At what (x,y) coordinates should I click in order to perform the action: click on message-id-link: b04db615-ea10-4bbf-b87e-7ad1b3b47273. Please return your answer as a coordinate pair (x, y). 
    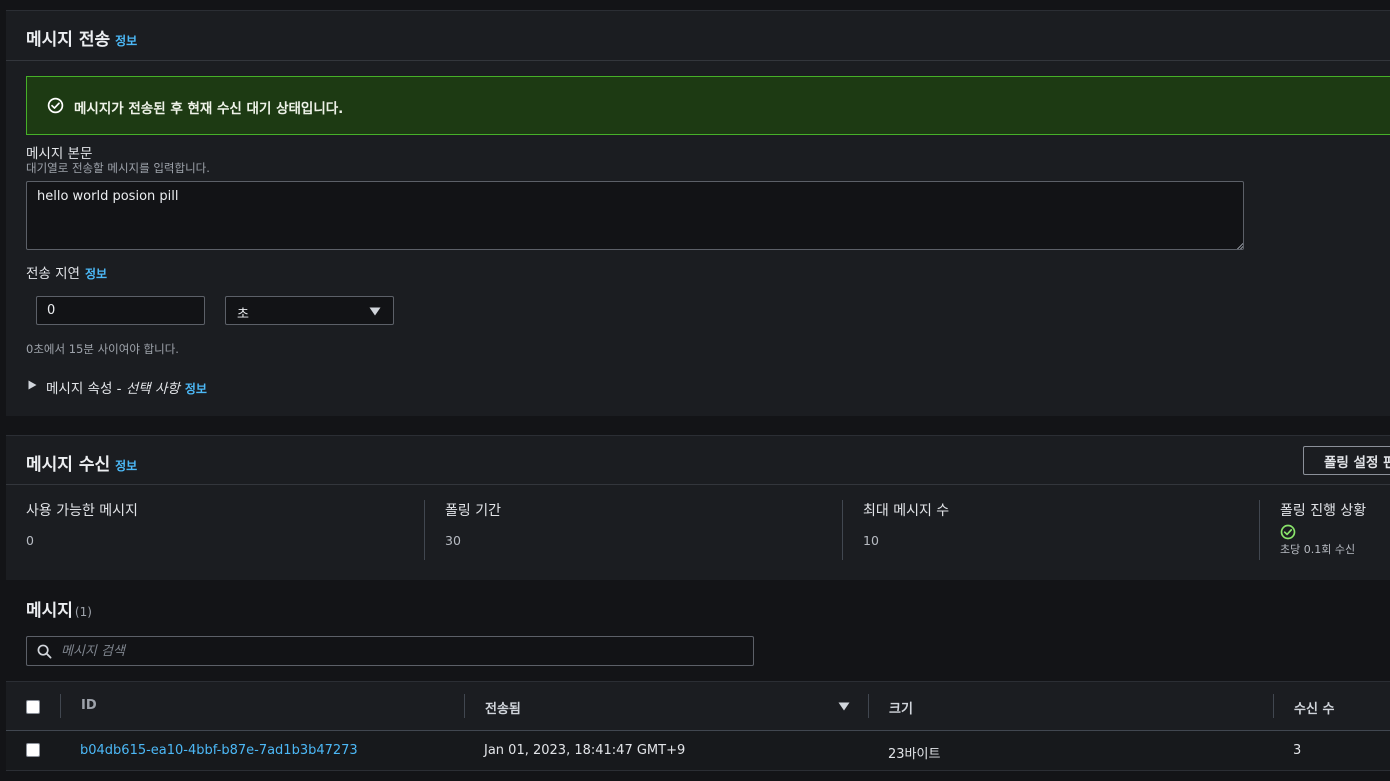
    Looking at the image, I should click on (219, 750).